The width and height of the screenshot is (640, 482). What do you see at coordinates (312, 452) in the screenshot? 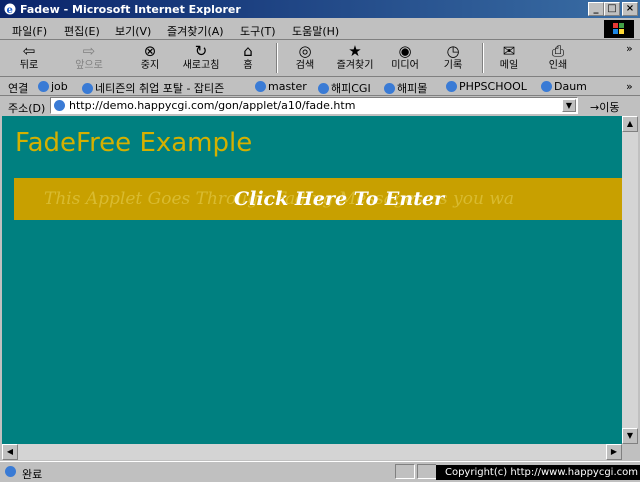
I see `horizontal-scrollbar: ◀ ▶` at bounding box center [312, 452].